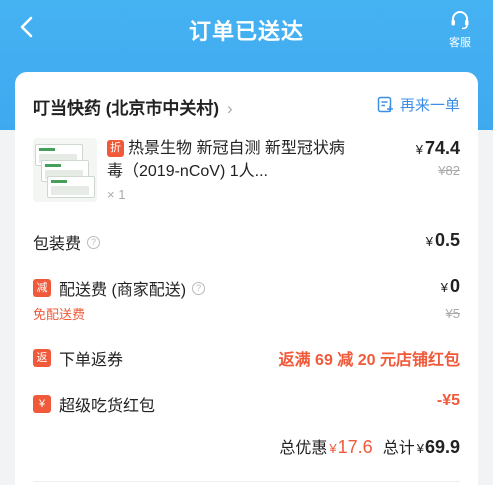  I want to click on product-price-column: ¥74.4 ¥82, so click(438, 158).